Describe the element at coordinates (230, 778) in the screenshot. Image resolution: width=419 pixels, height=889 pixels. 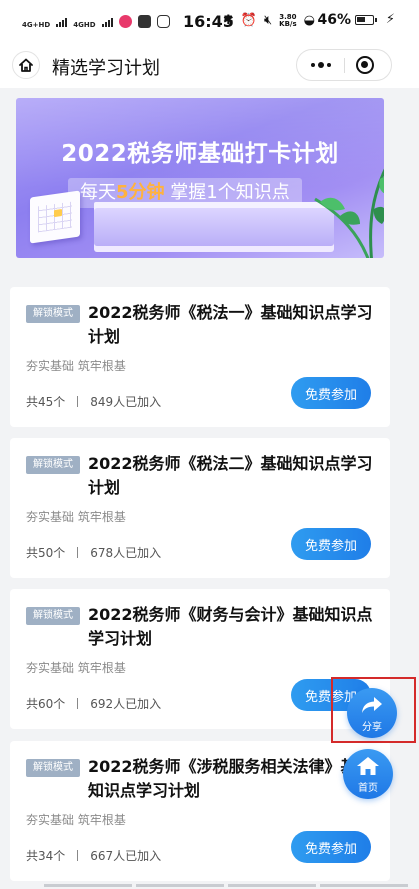
I see `course-title: 2022税务师《涉税服务相关法律》基础知识点学习计划` at that location.